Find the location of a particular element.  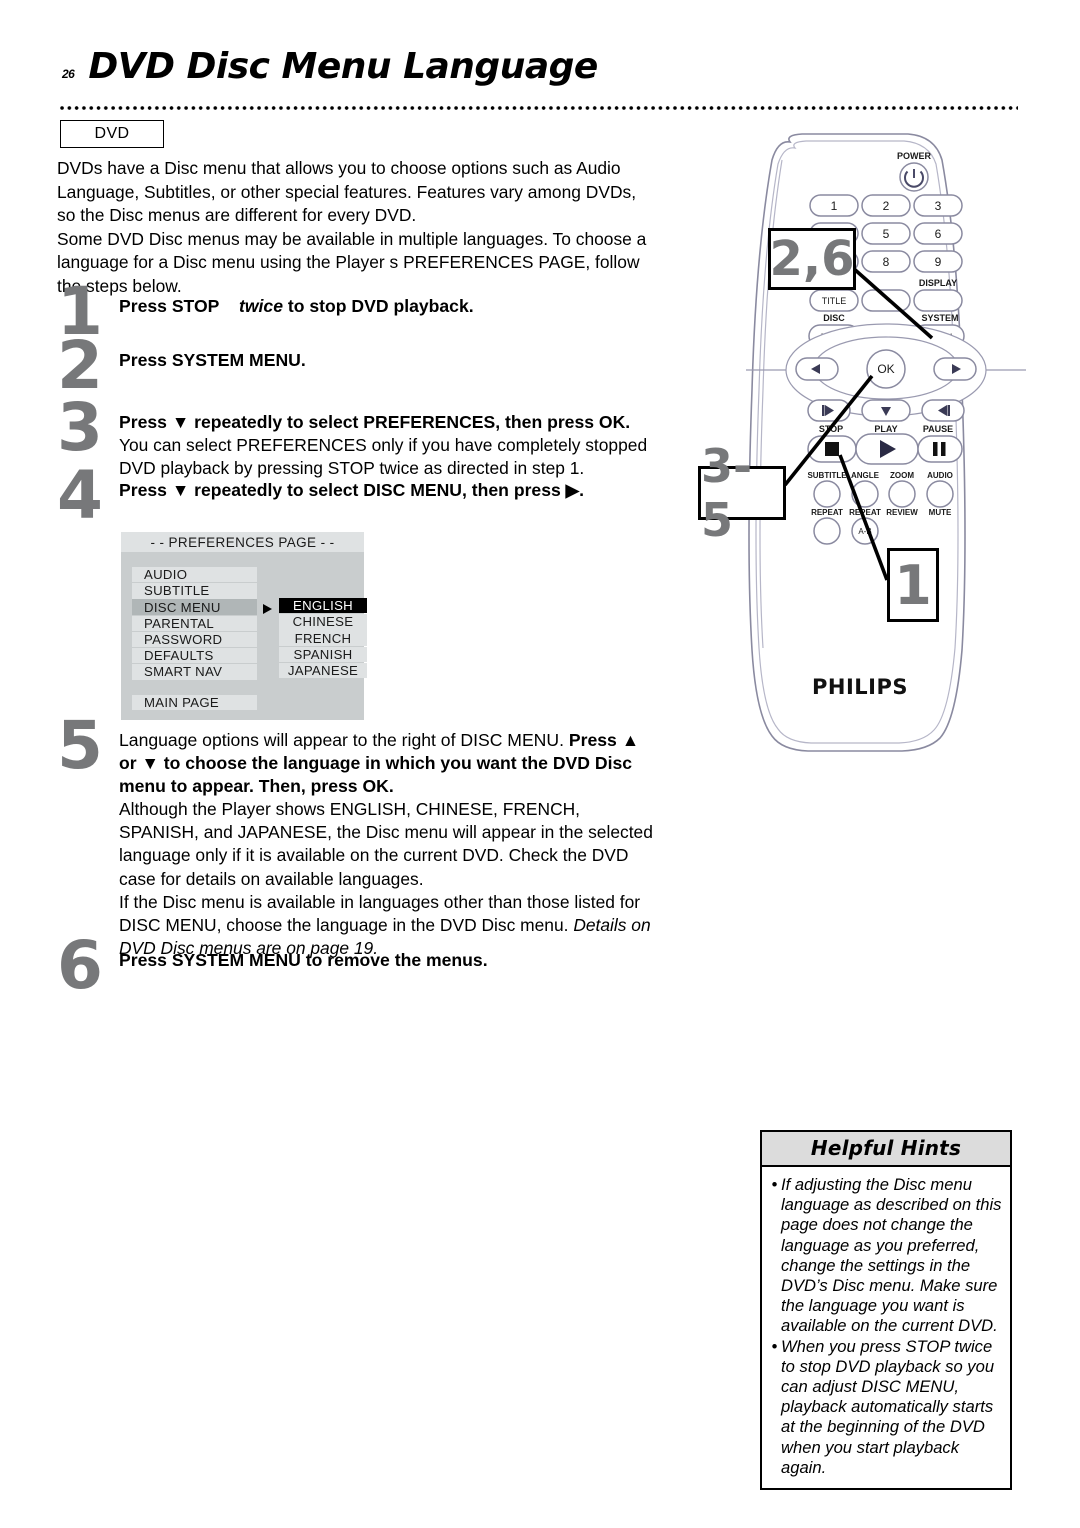

callout-3-5-label: 3-5 is located at coordinates (727, 493).